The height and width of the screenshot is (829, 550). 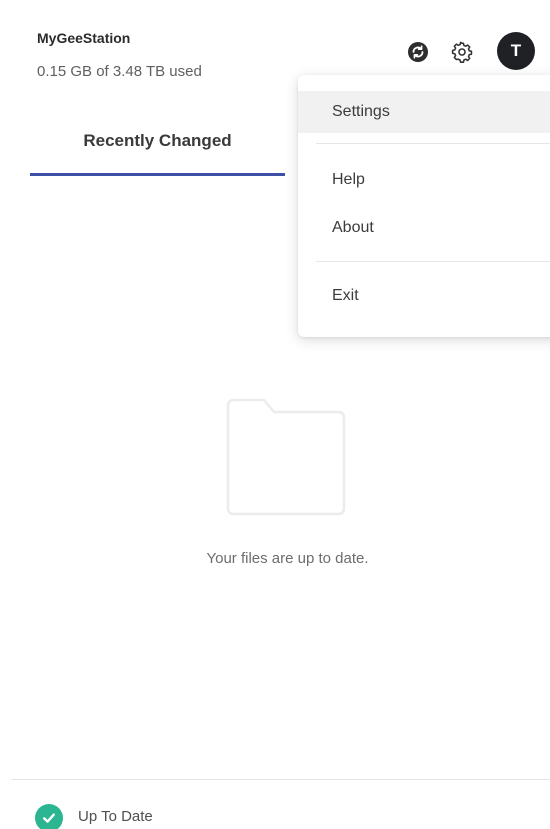 What do you see at coordinates (424, 180) in the screenshot?
I see `menu-item-help: Help` at bounding box center [424, 180].